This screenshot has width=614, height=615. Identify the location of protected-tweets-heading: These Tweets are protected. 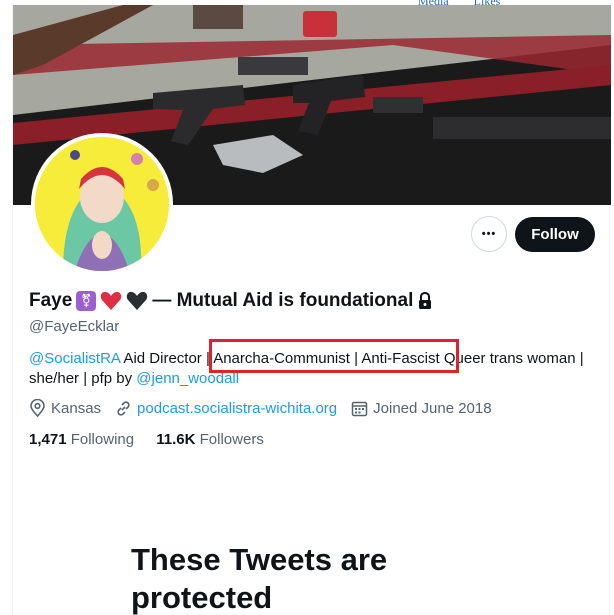
(259, 578).